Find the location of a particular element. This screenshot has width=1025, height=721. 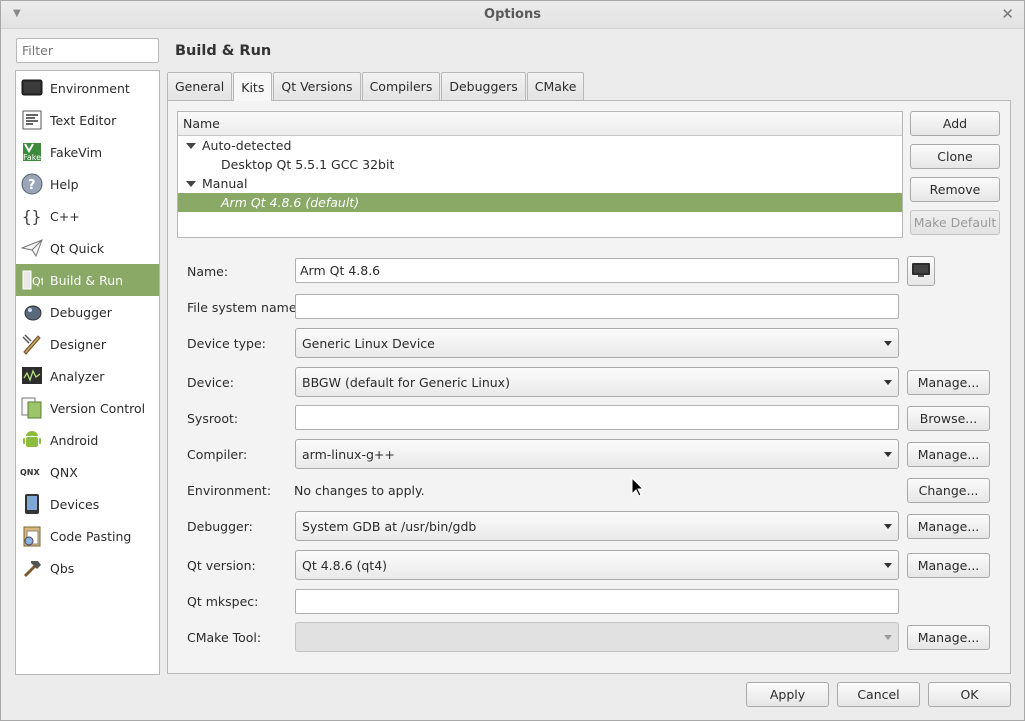

sidebar-item-label: Analyzer is located at coordinates (77, 376).